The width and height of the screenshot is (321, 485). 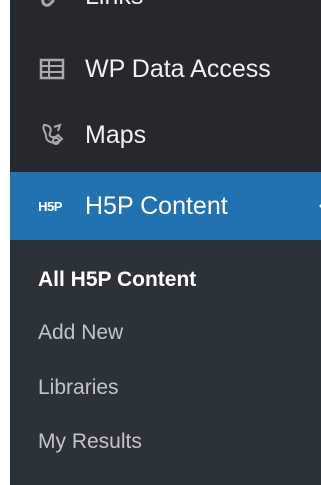 What do you see at coordinates (52, 135) in the screenshot?
I see `map-marker-icon` at bounding box center [52, 135].